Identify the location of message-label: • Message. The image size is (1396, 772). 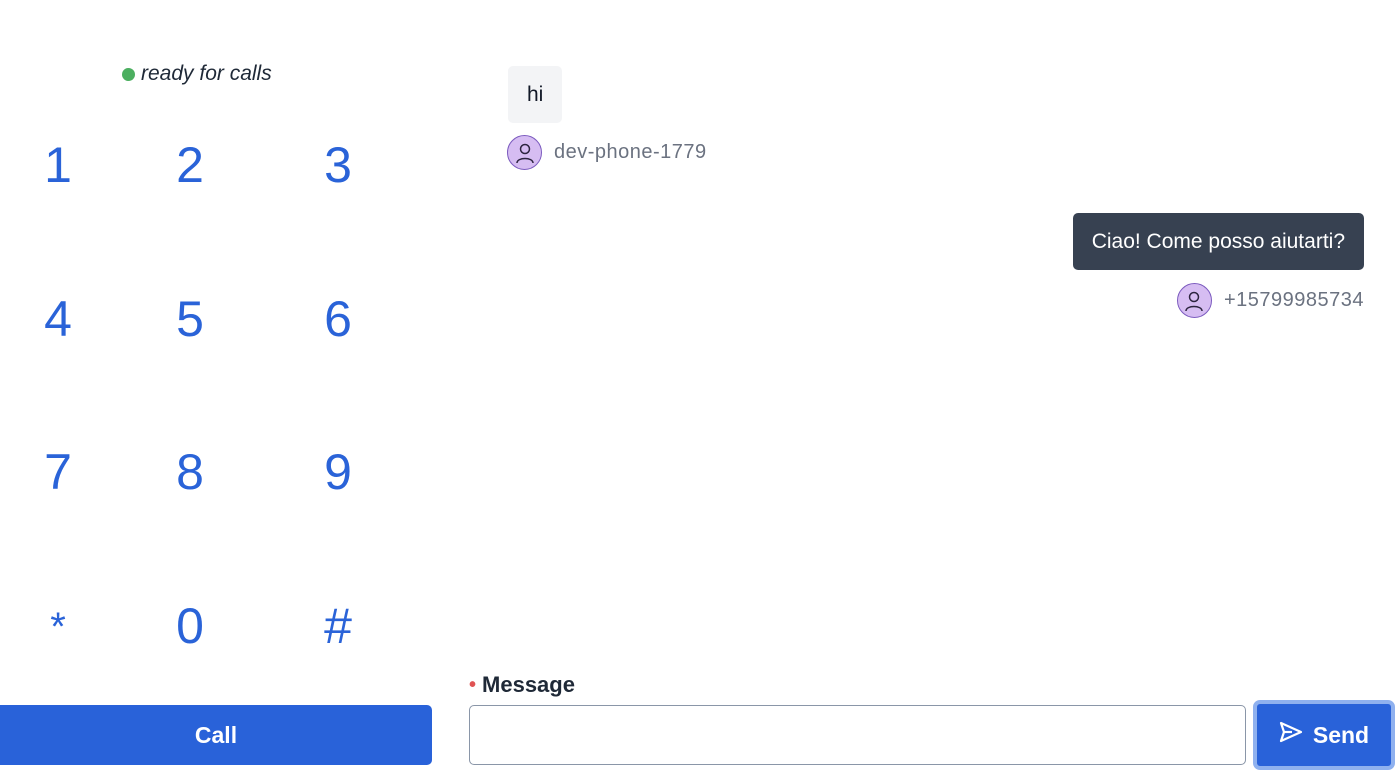
(522, 685).